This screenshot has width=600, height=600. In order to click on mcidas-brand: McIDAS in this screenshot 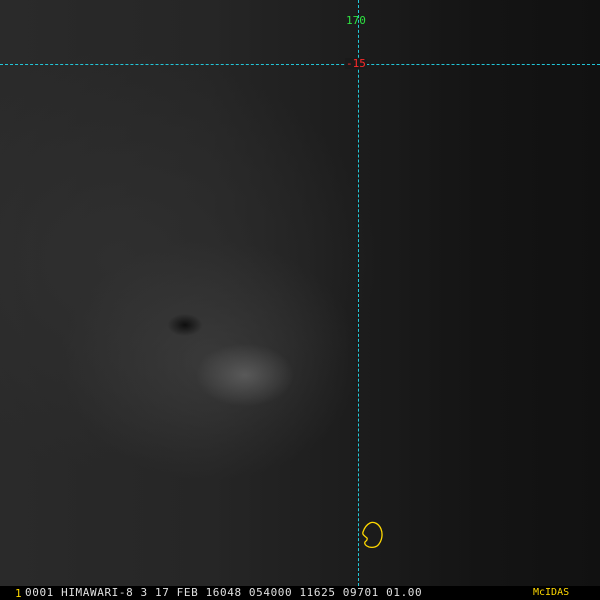, I will do `click(551, 592)`.